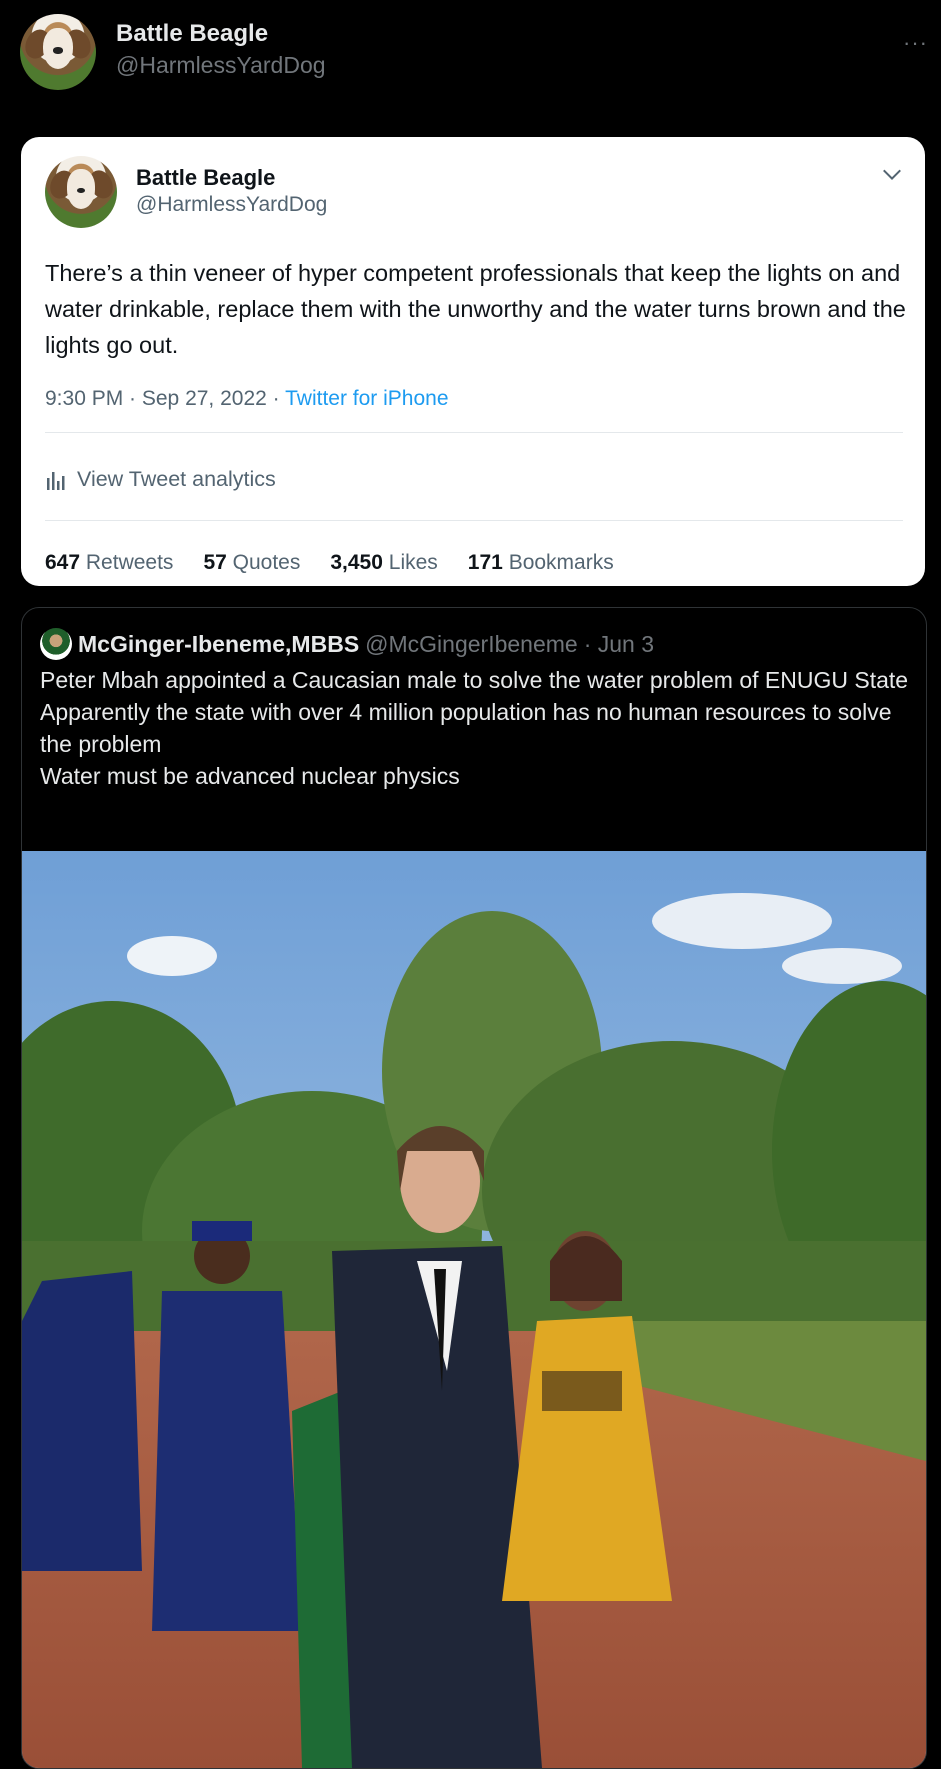 The width and height of the screenshot is (941, 1769). What do you see at coordinates (165, 398) in the screenshot?
I see `tweet-timestamp: 9:30 PM · Sep 27, 2022 ·` at bounding box center [165, 398].